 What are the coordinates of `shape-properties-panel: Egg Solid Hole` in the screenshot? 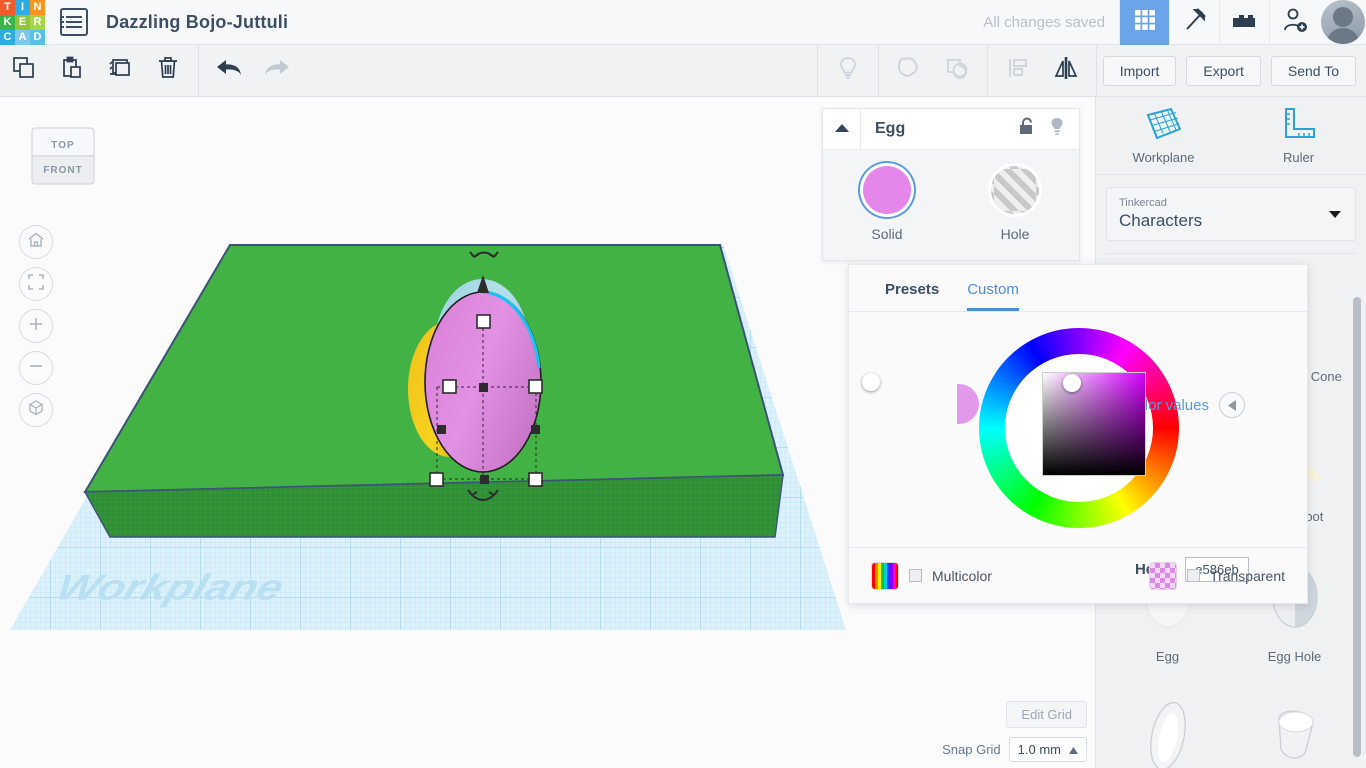 It's located at (951, 184).